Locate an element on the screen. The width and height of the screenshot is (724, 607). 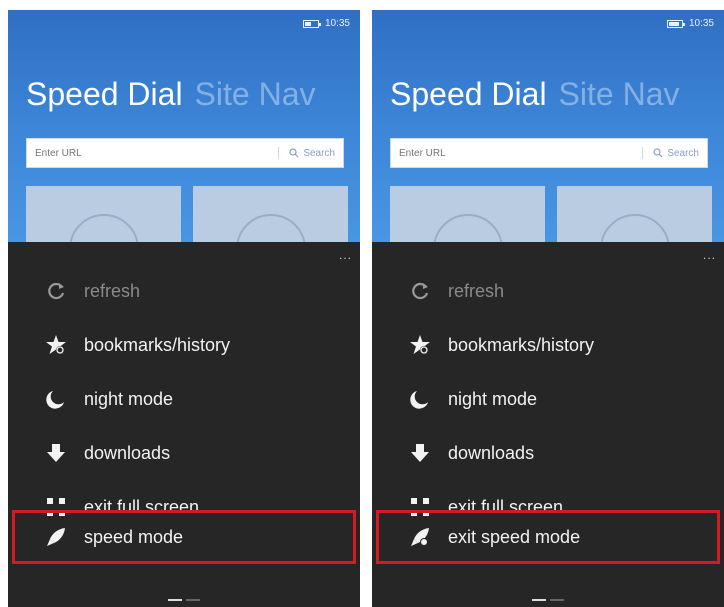
menu-item-exit-speed-mode: exit speed mode is located at coordinates (548, 537).